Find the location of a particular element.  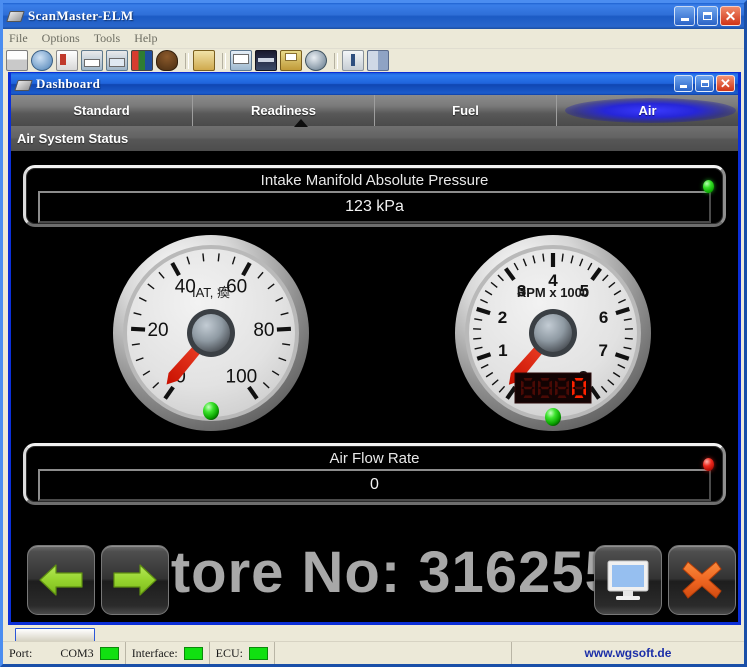

previous-button is located at coordinates (61, 580).